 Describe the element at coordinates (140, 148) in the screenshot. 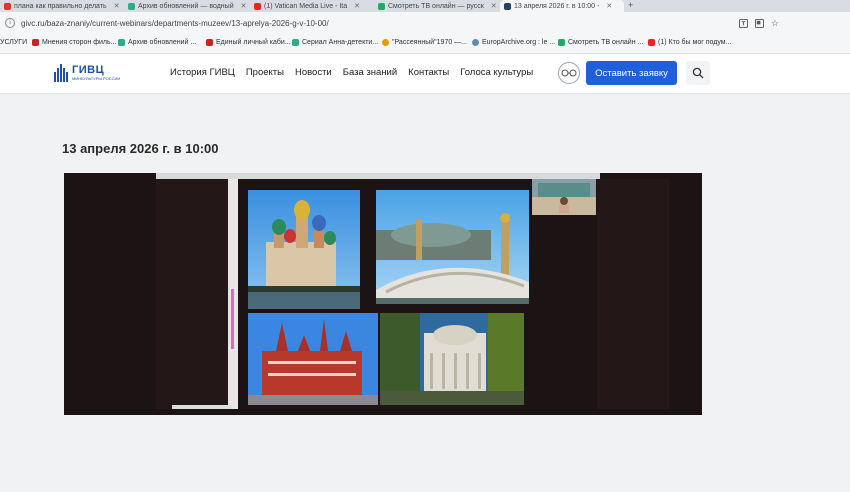

I see `page-title: 13 апреля 2026 г. в 10:00` at that location.